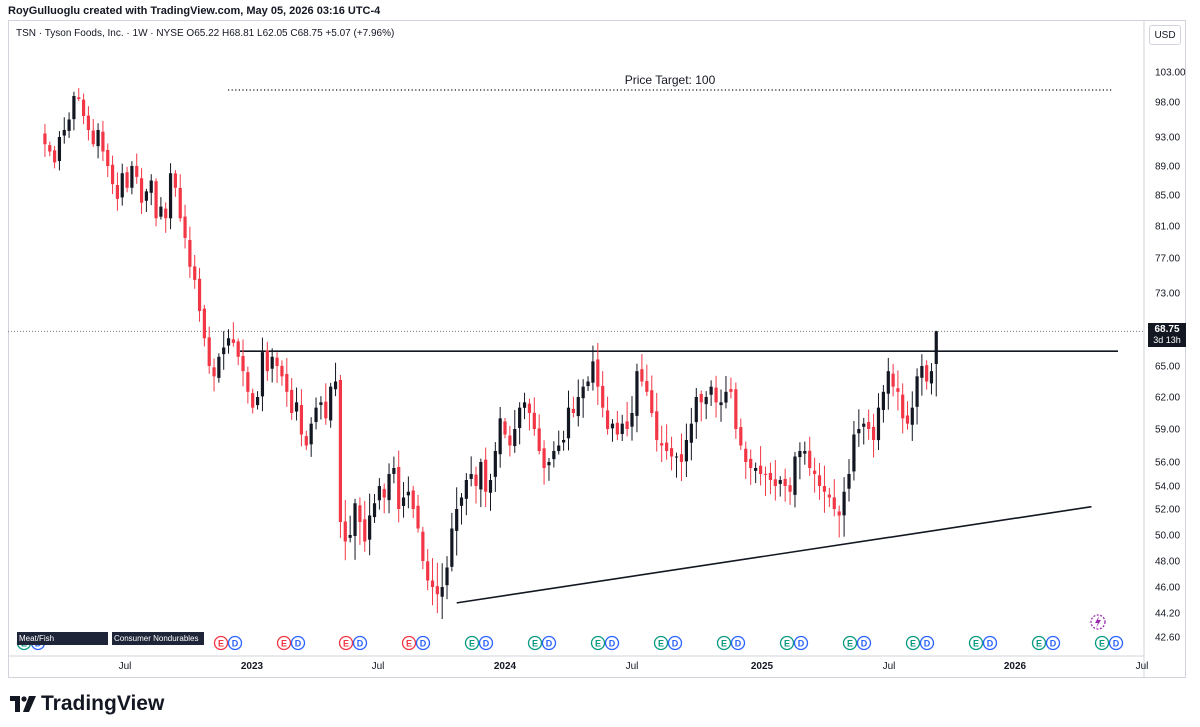 This screenshot has height=727, width=1200. What do you see at coordinates (1098, 622) in the screenshot?
I see `upcoming-event-marker` at bounding box center [1098, 622].